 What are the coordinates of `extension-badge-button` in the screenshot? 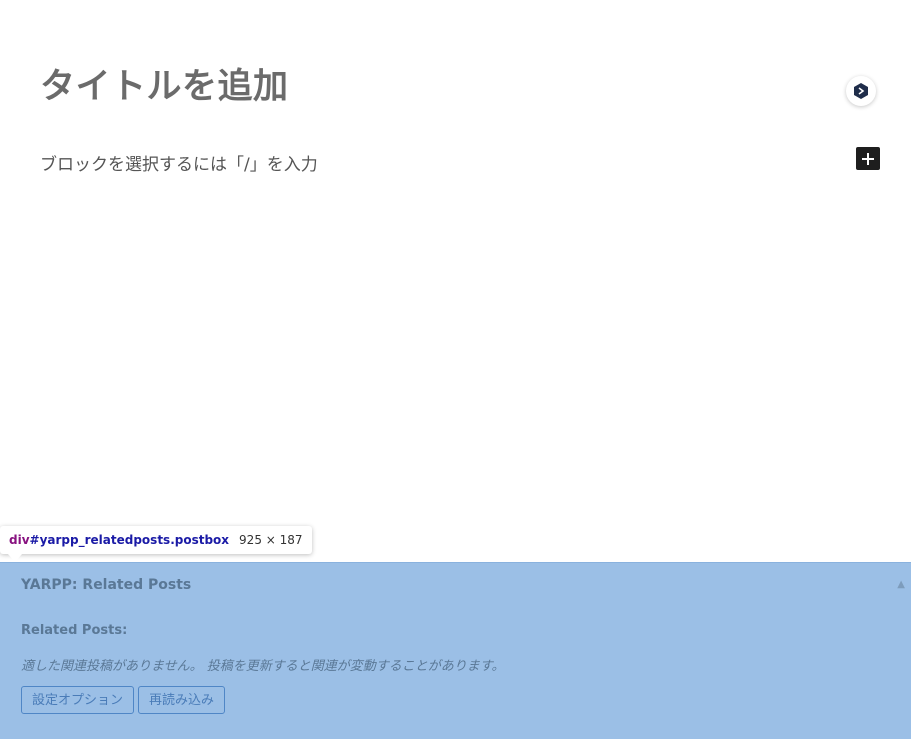 It's located at (861, 91).